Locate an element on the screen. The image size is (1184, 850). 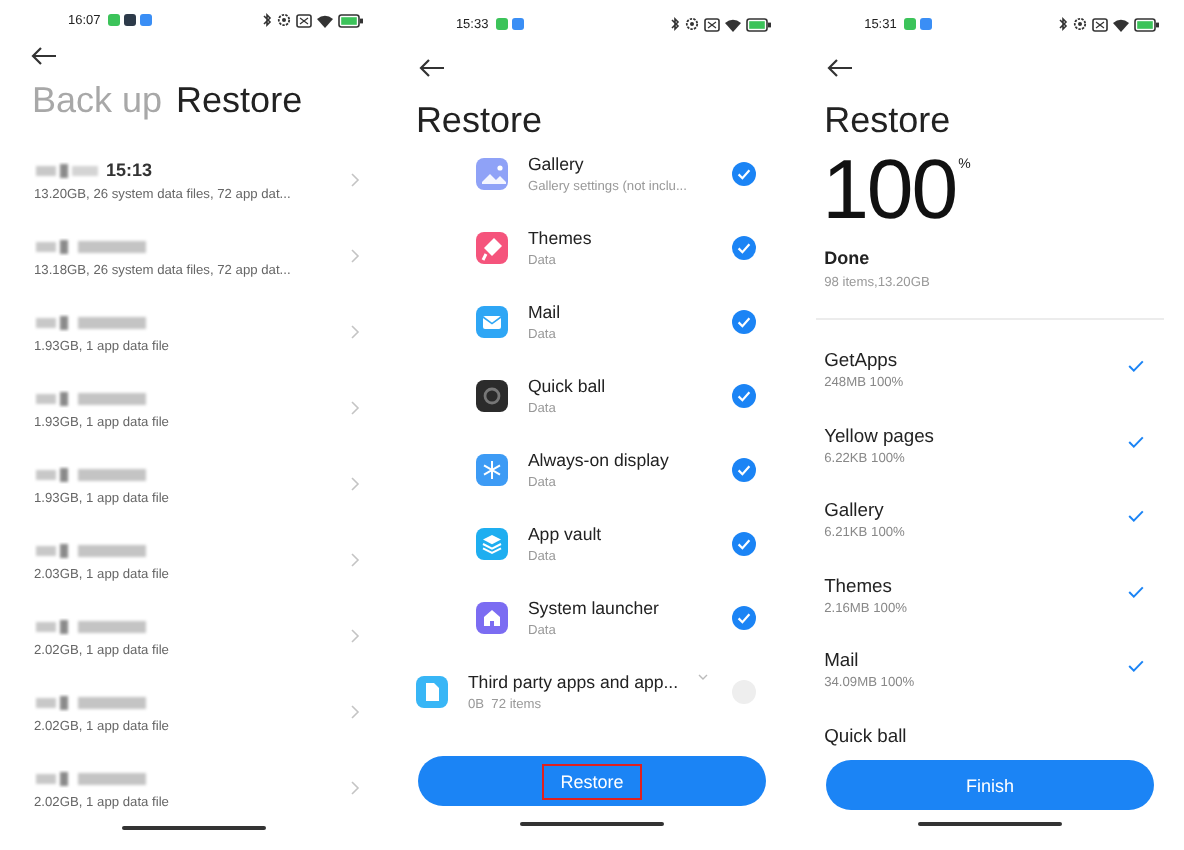
item-name: Themes is located at coordinates (859, 584).